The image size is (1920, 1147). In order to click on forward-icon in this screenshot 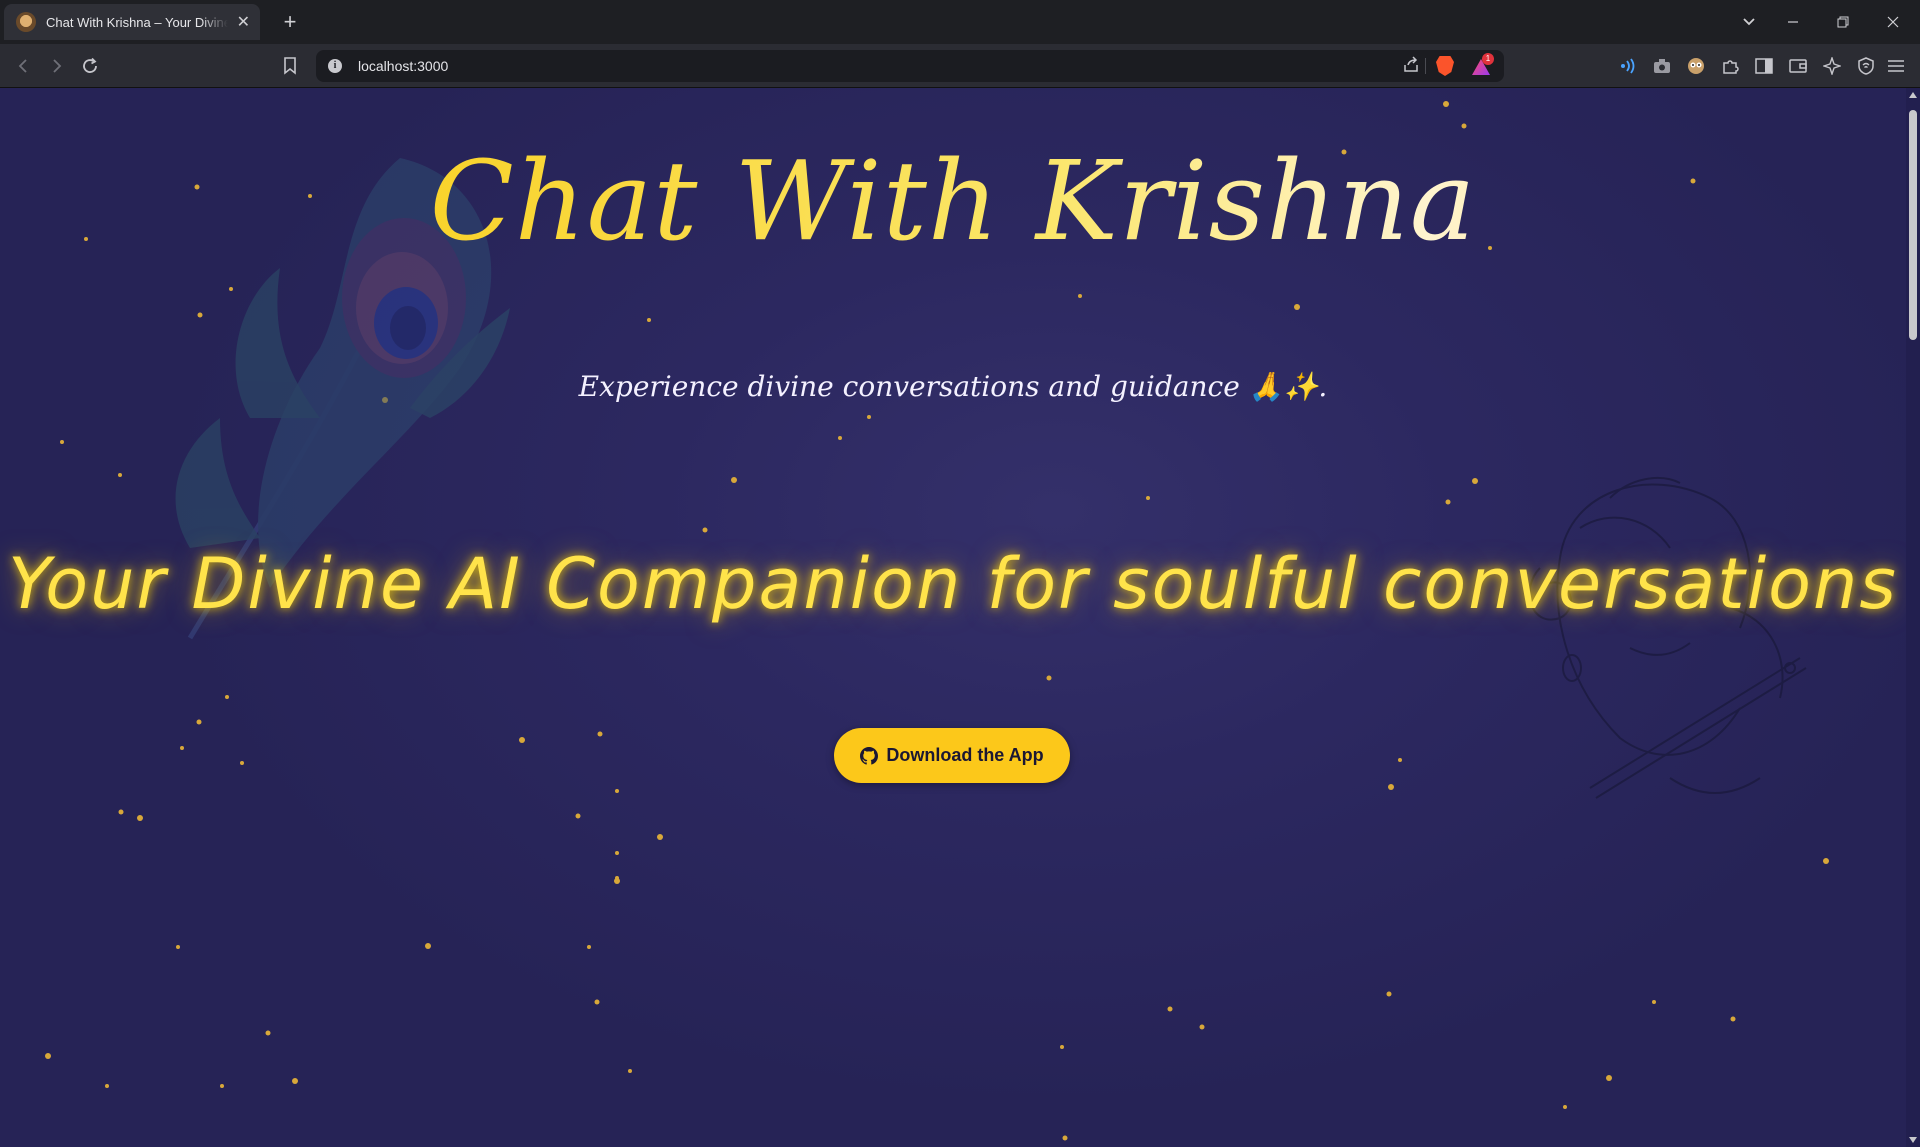, I will do `click(56, 66)`.